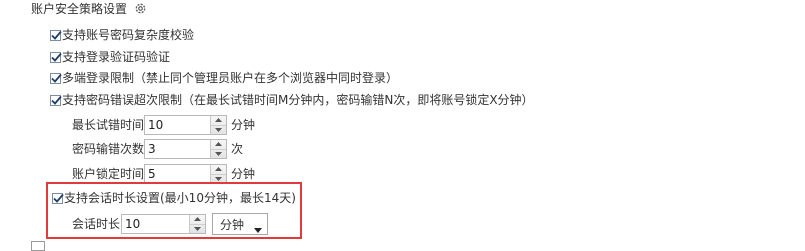 The image size is (805, 251). I want to click on session-unit-select: 分钟, so click(240, 224).